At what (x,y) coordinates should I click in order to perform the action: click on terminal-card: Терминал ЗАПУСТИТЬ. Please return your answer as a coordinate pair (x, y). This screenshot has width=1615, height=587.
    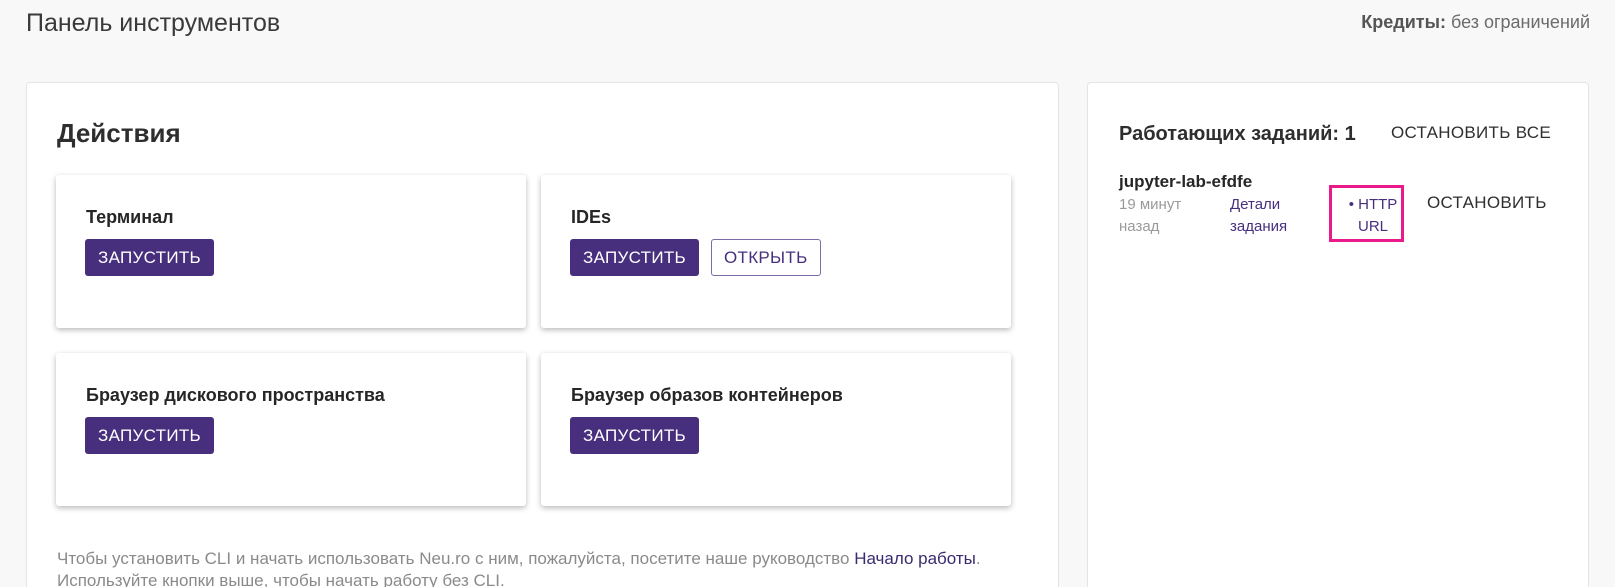
    Looking at the image, I should click on (291, 251).